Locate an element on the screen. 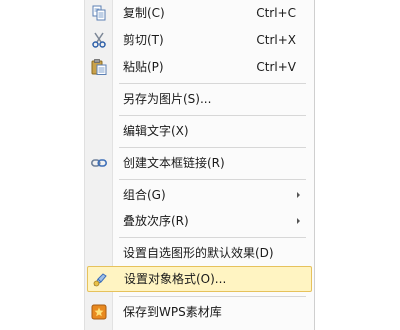  link-icon is located at coordinates (99, 163).